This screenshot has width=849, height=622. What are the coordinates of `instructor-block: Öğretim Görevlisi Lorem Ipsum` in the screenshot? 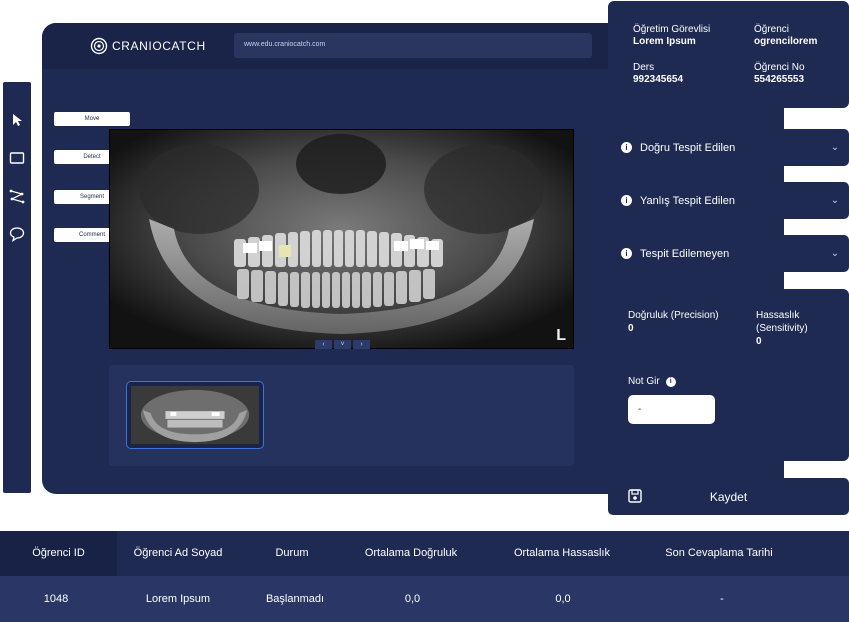 It's located at (671, 36).